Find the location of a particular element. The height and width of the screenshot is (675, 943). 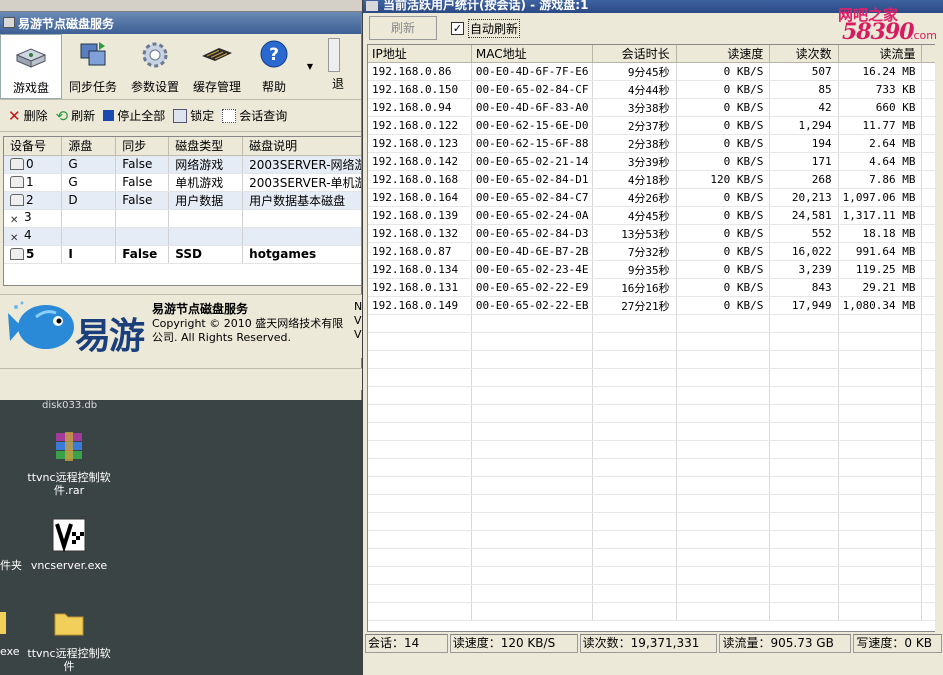

session-cell: 4分45秒 is located at coordinates (634, 215).